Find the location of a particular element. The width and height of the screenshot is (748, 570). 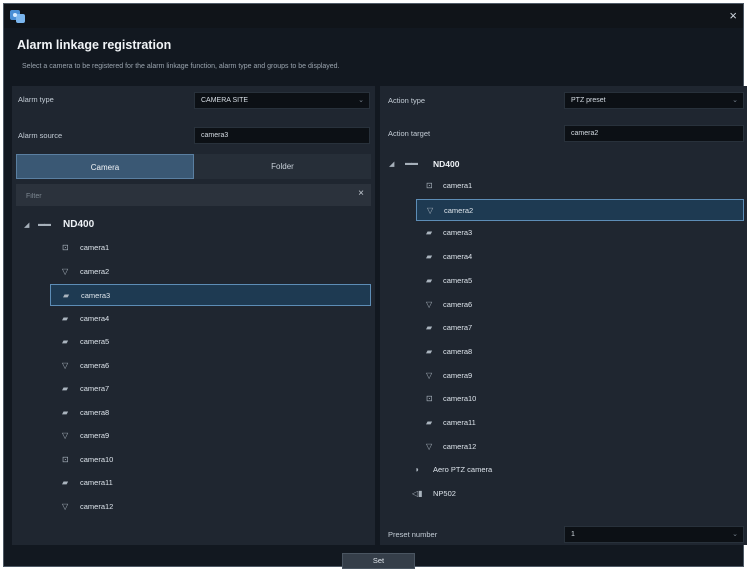

alarm-source-value: camera3 is located at coordinates (215, 135).